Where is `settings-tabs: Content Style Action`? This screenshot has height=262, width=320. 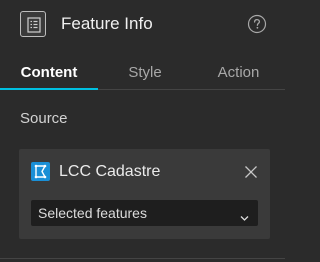 settings-tabs: Content Style Action is located at coordinates (142, 73).